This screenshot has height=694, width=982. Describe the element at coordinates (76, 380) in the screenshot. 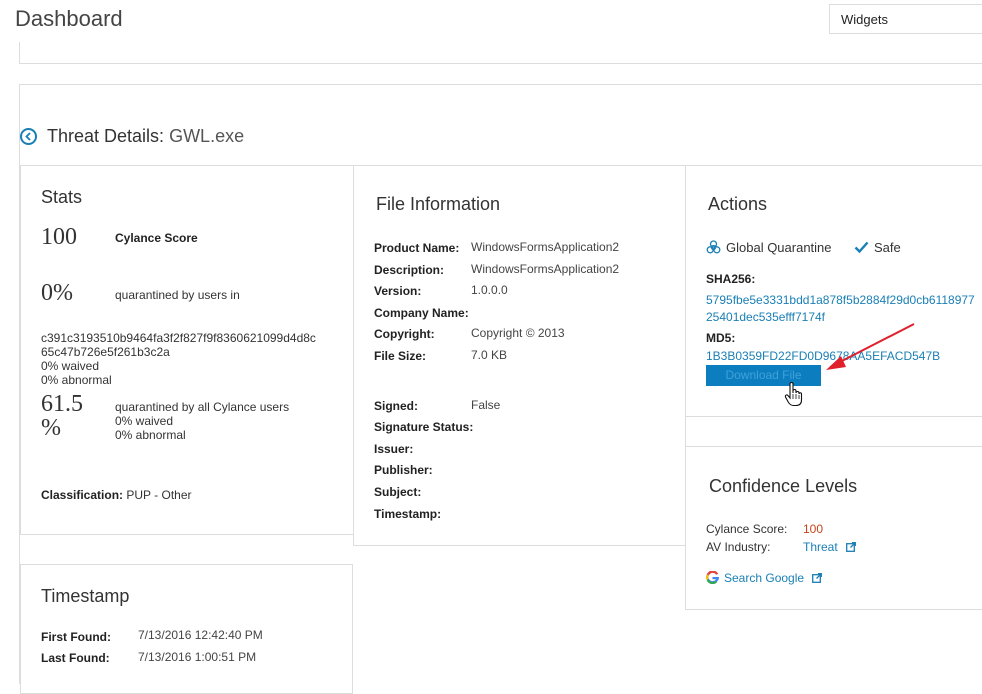

I see `abnormal-percent: 0% abnormal` at that location.